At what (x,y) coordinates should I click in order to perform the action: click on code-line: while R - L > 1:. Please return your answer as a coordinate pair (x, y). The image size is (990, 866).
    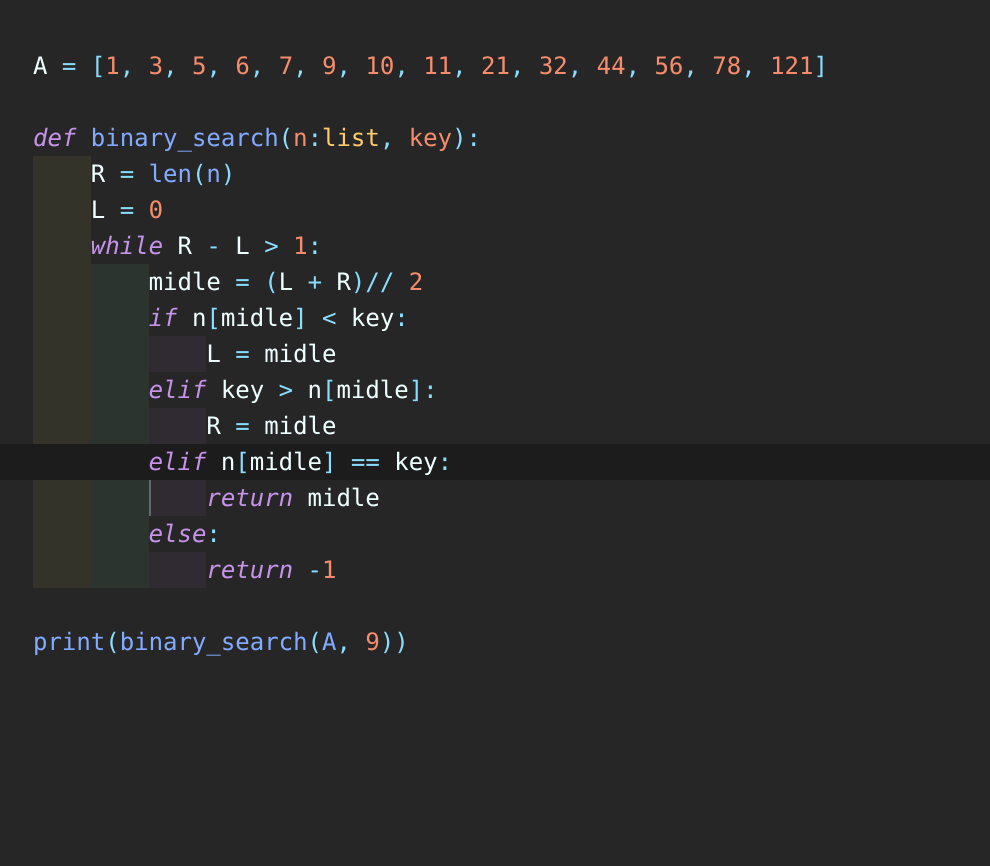
    Looking at the image, I should click on (206, 246).